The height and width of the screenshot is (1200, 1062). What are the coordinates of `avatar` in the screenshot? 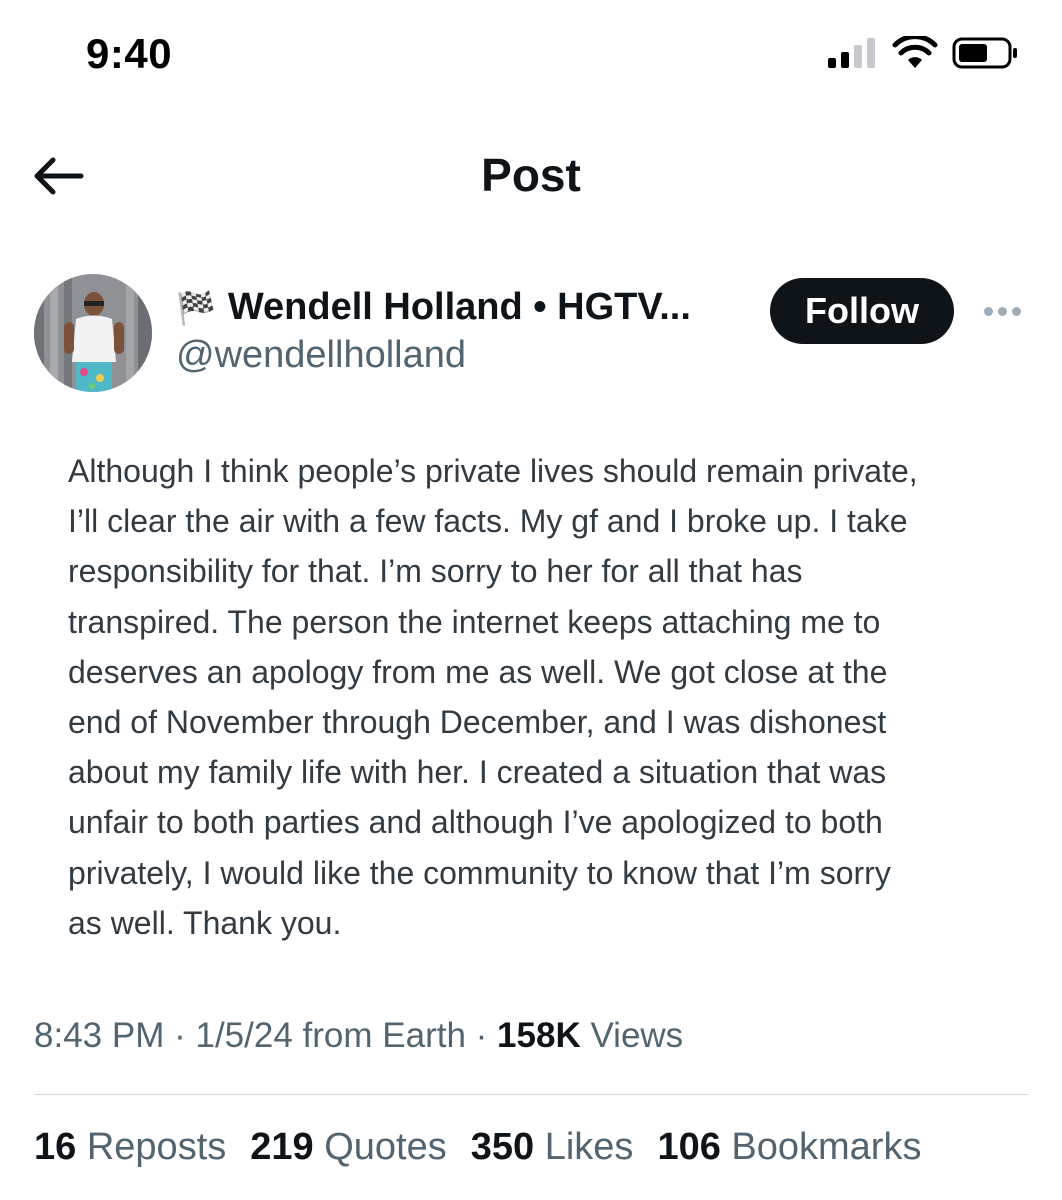 It's located at (93, 333).